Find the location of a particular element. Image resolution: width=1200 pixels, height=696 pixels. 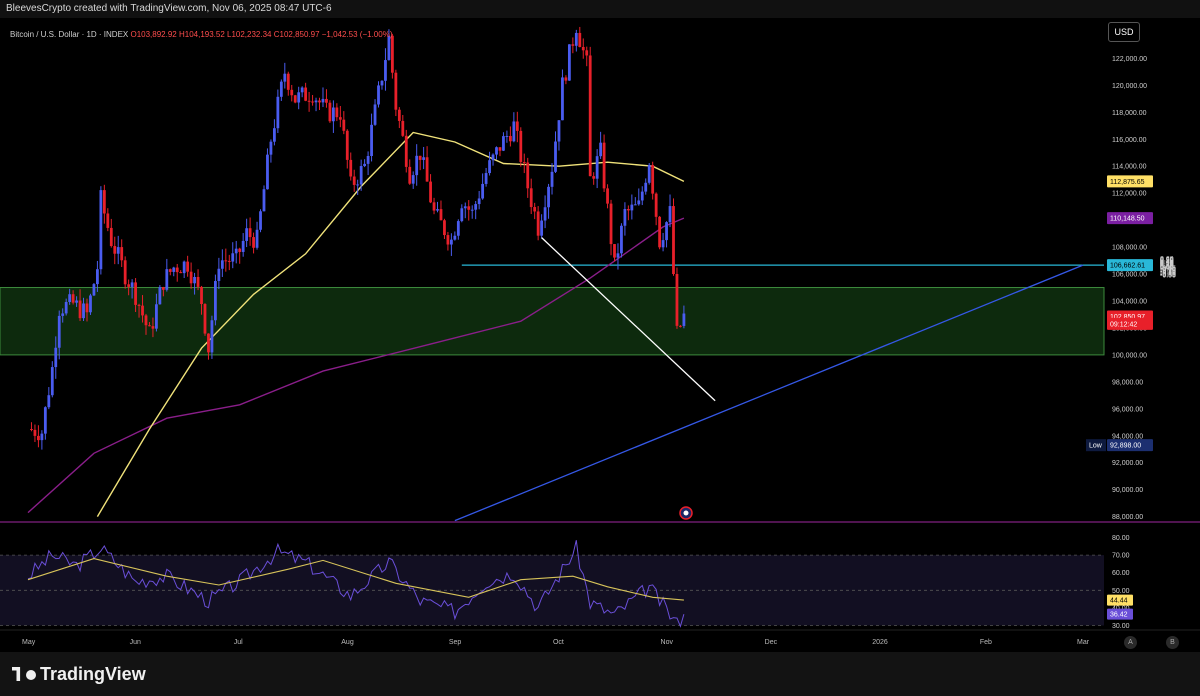

price-tick-label: 106,000.00 is located at coordinates (1129, 275).